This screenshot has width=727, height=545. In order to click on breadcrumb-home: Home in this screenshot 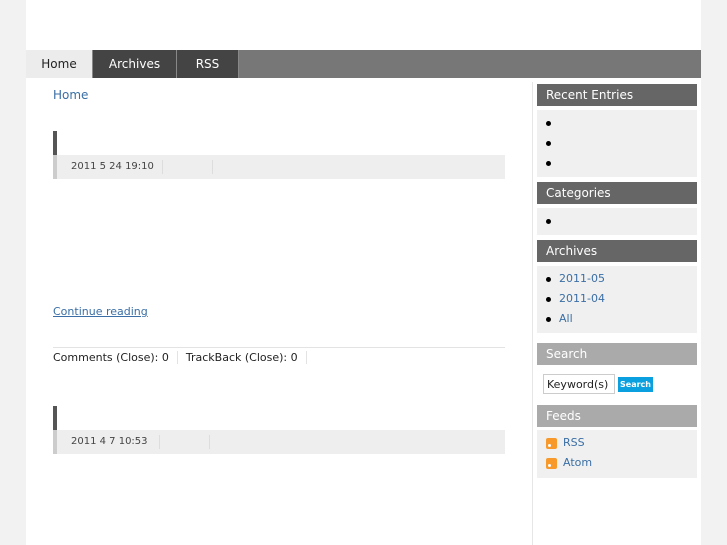, I will do `click(70, 95)`.